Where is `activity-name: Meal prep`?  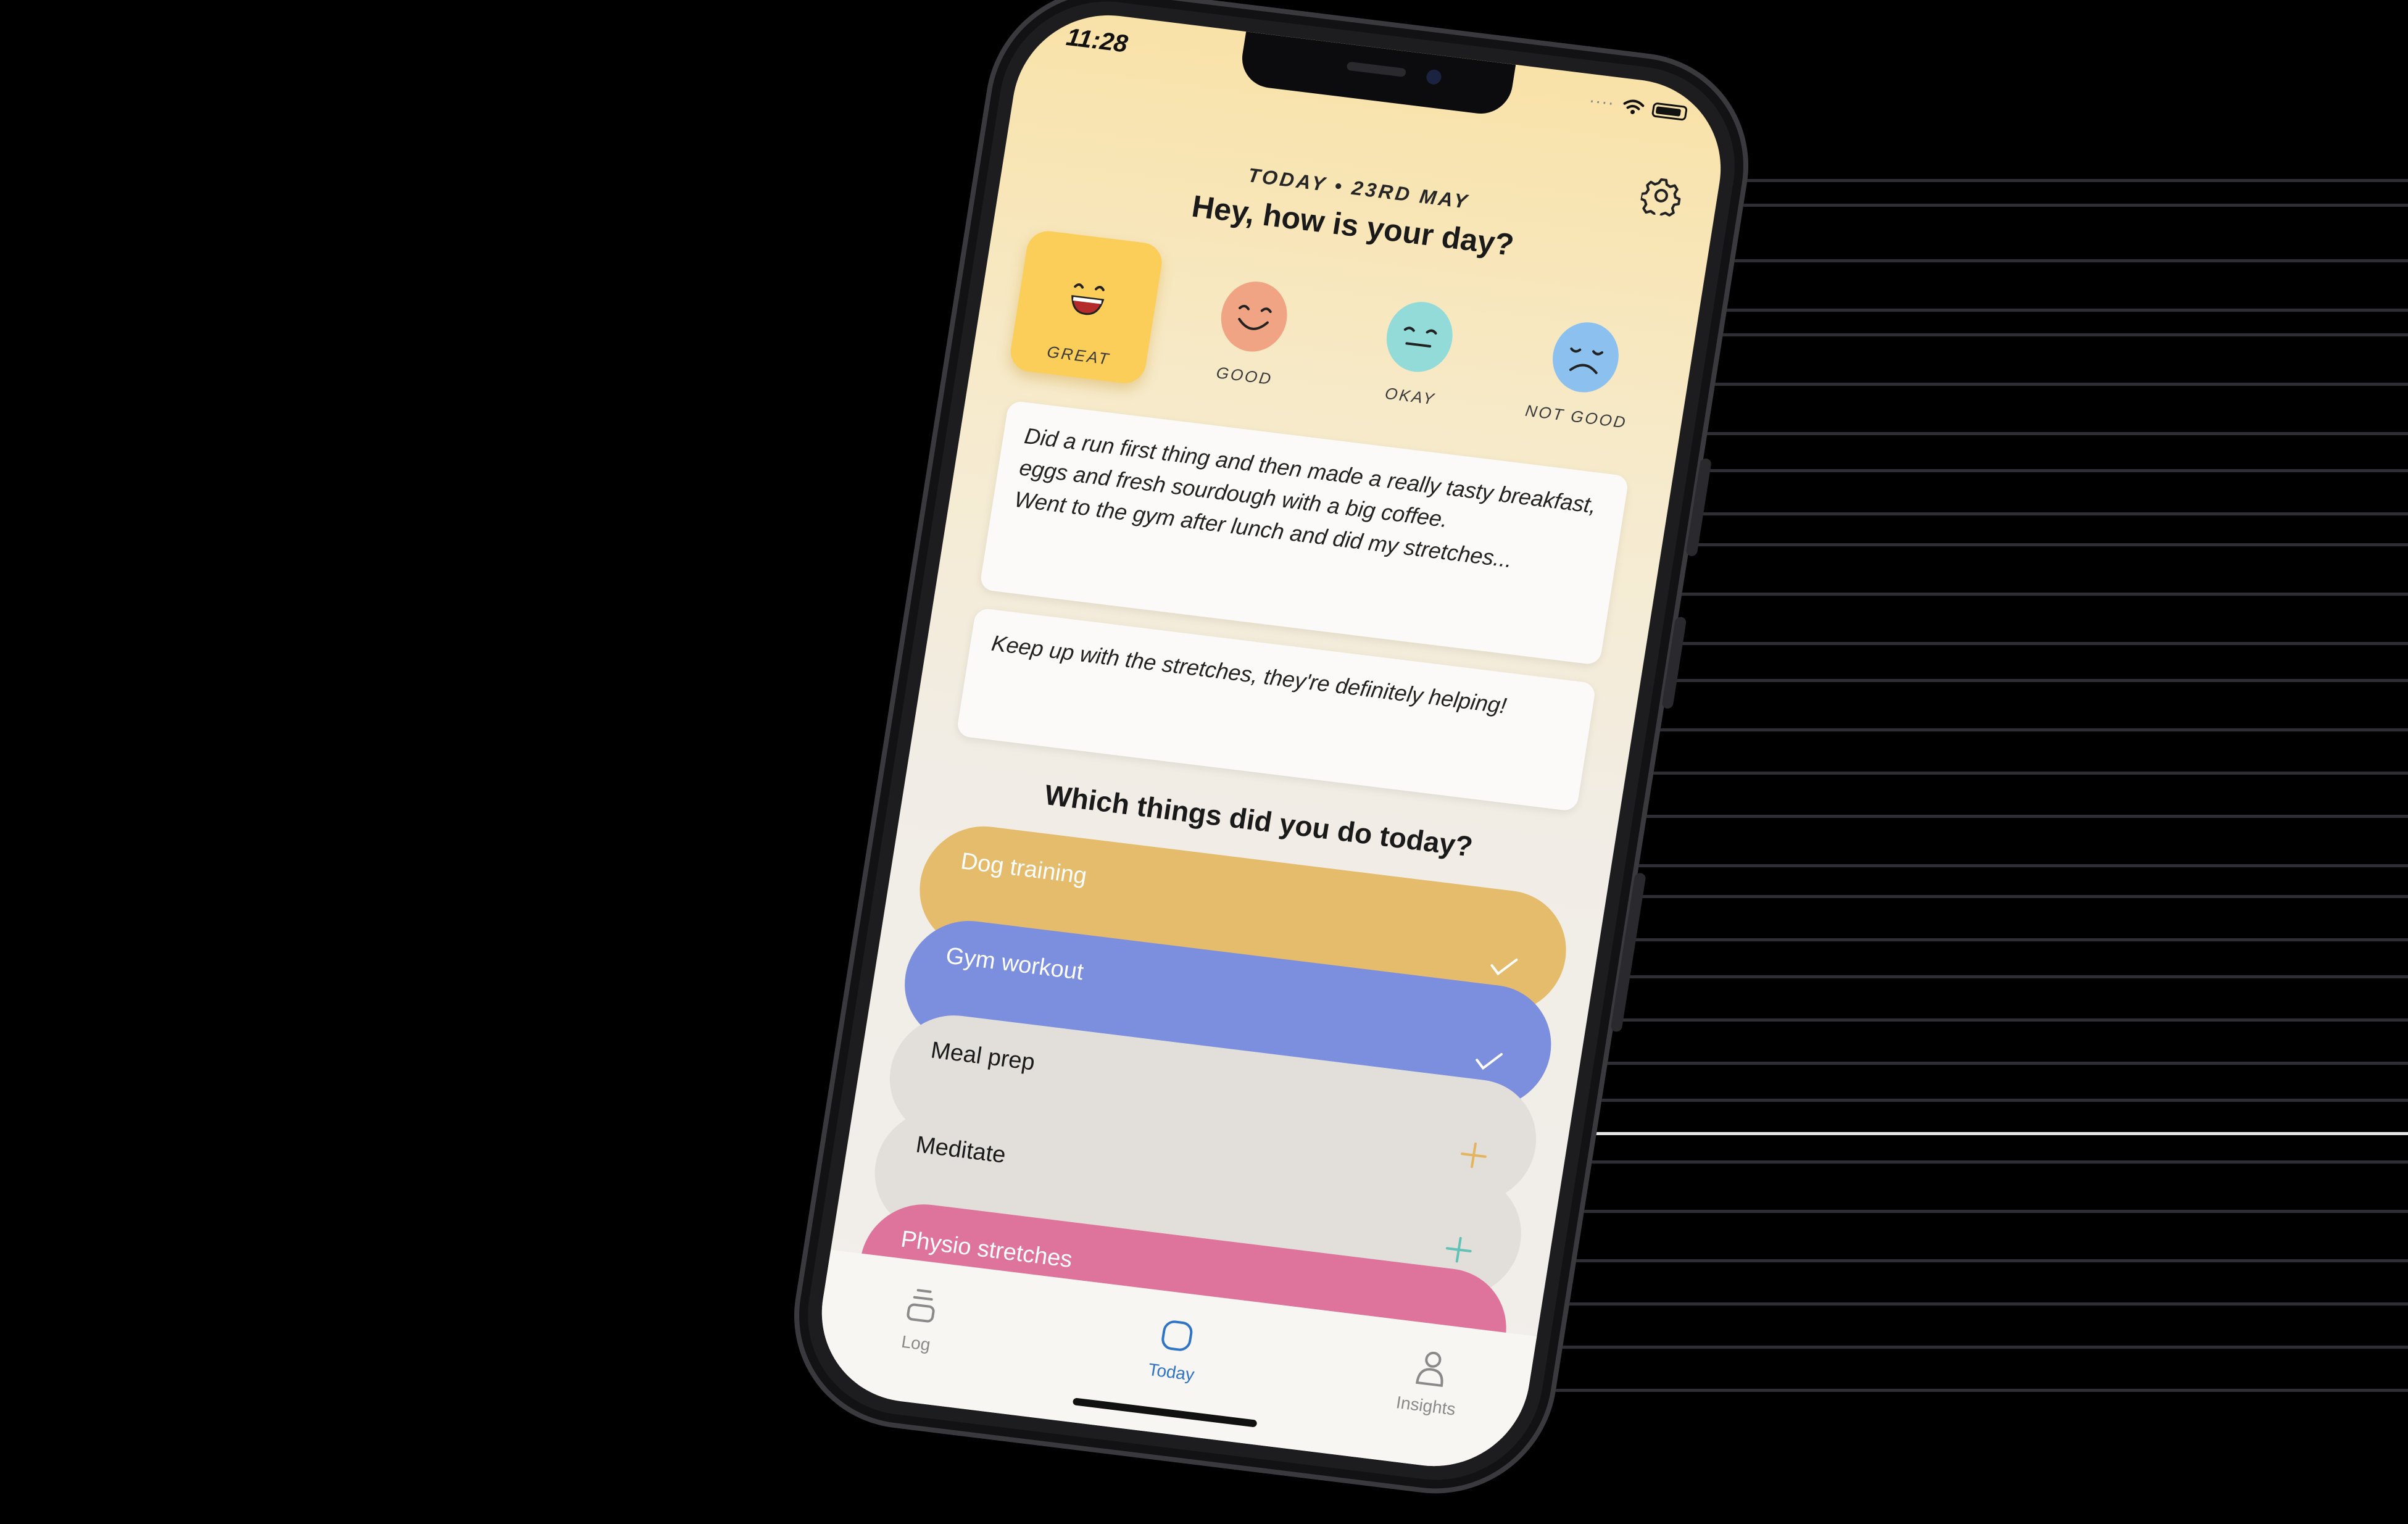
activity-name: Meal prep is located at coordinates (983, 1056).